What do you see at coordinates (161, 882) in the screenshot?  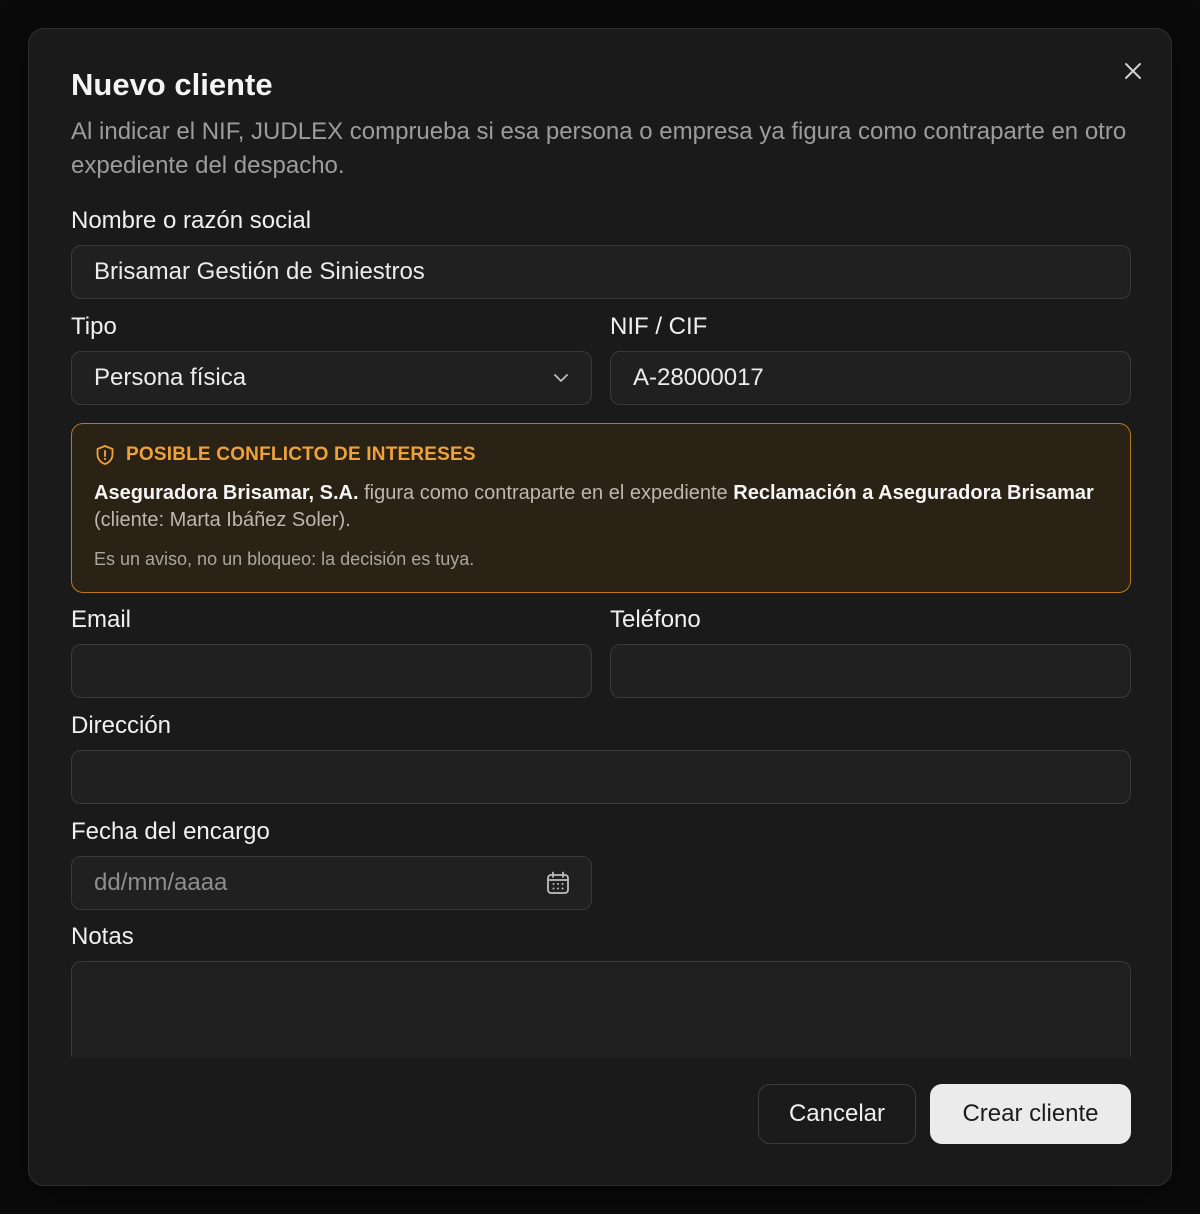 I see `date-input-placeholder: dd/mm/aaaa` at bounding box center [161, 882].